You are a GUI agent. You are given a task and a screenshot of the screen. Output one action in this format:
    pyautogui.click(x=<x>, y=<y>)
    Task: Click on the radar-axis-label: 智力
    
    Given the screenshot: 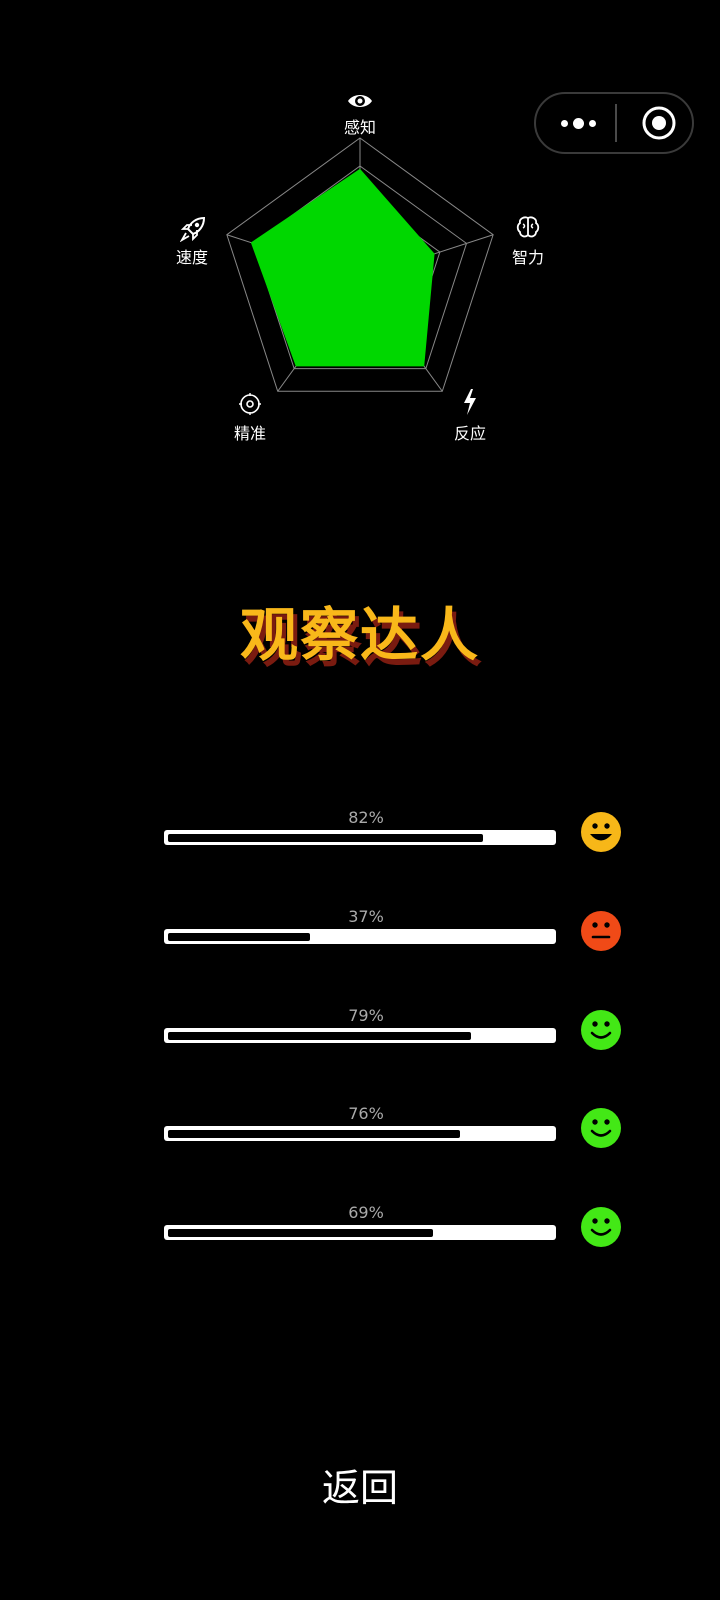 What is the action you would take?
    pyautogui.click(x=527, y=257)
    